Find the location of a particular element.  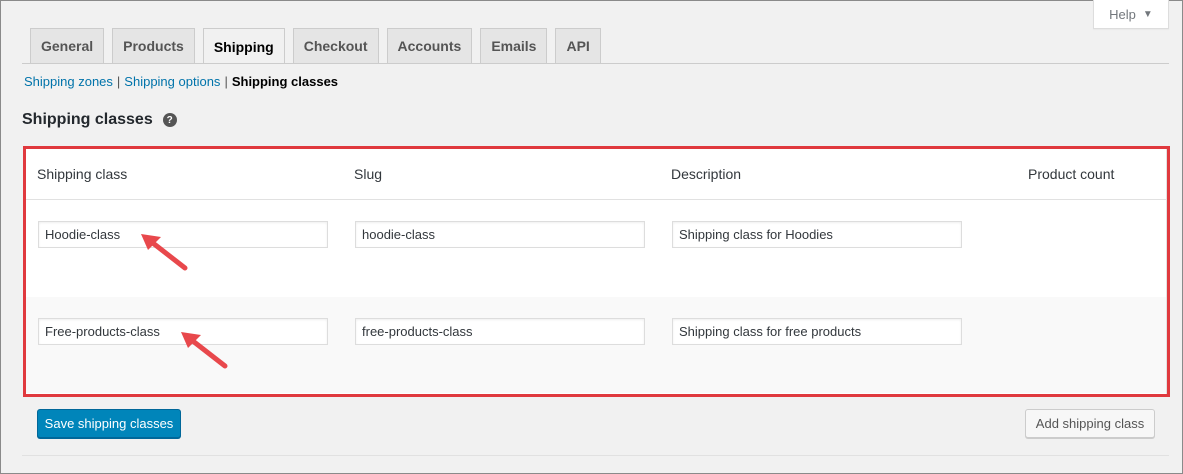

shipping-options-link: Shipping options is located at coordinates (172, 81).